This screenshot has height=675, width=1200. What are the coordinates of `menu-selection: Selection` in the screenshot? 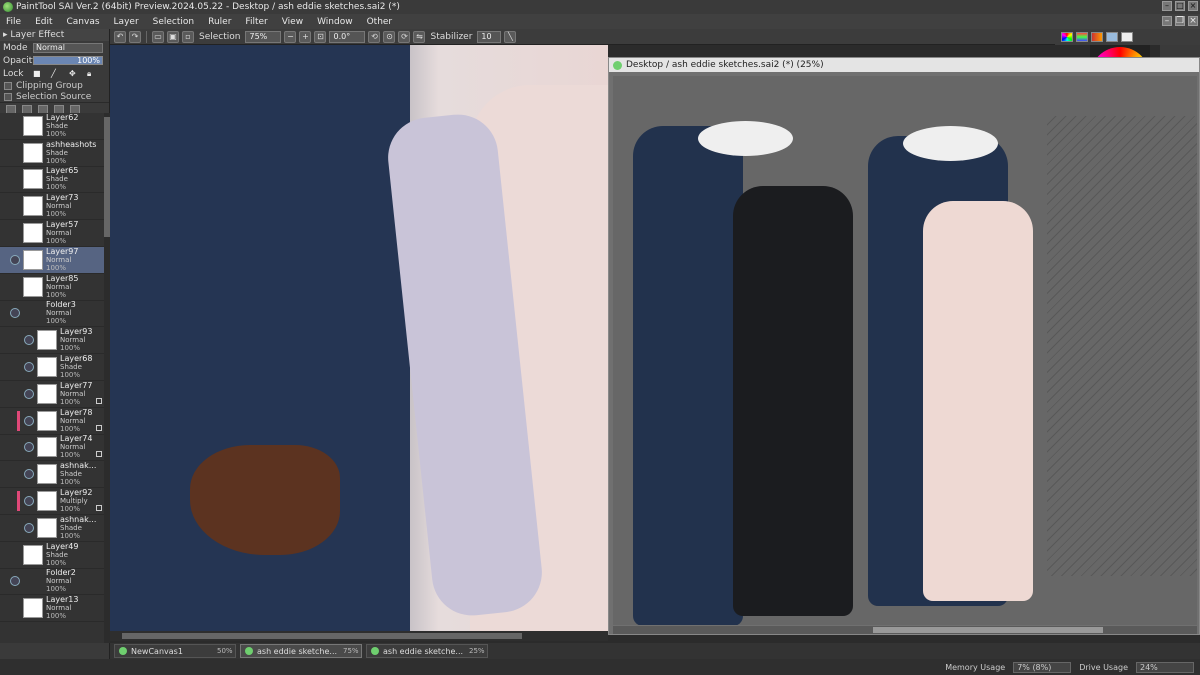 It's located at (173, 22).